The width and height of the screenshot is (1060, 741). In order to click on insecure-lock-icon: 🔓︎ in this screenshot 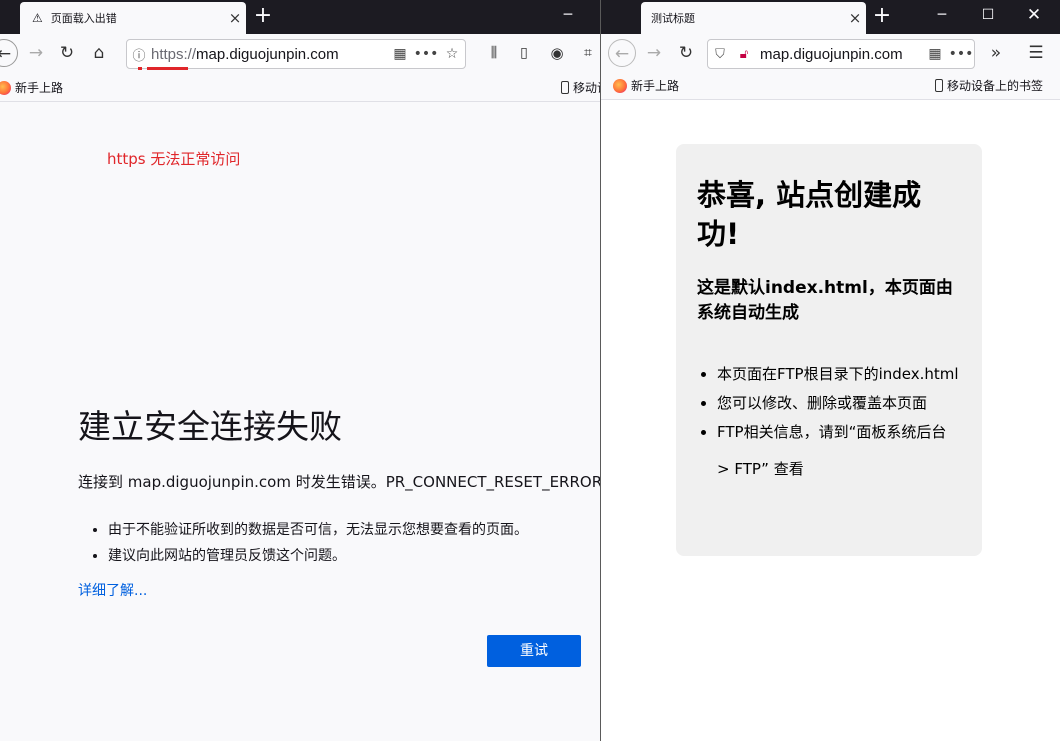, I will do `click(744, 54)`.